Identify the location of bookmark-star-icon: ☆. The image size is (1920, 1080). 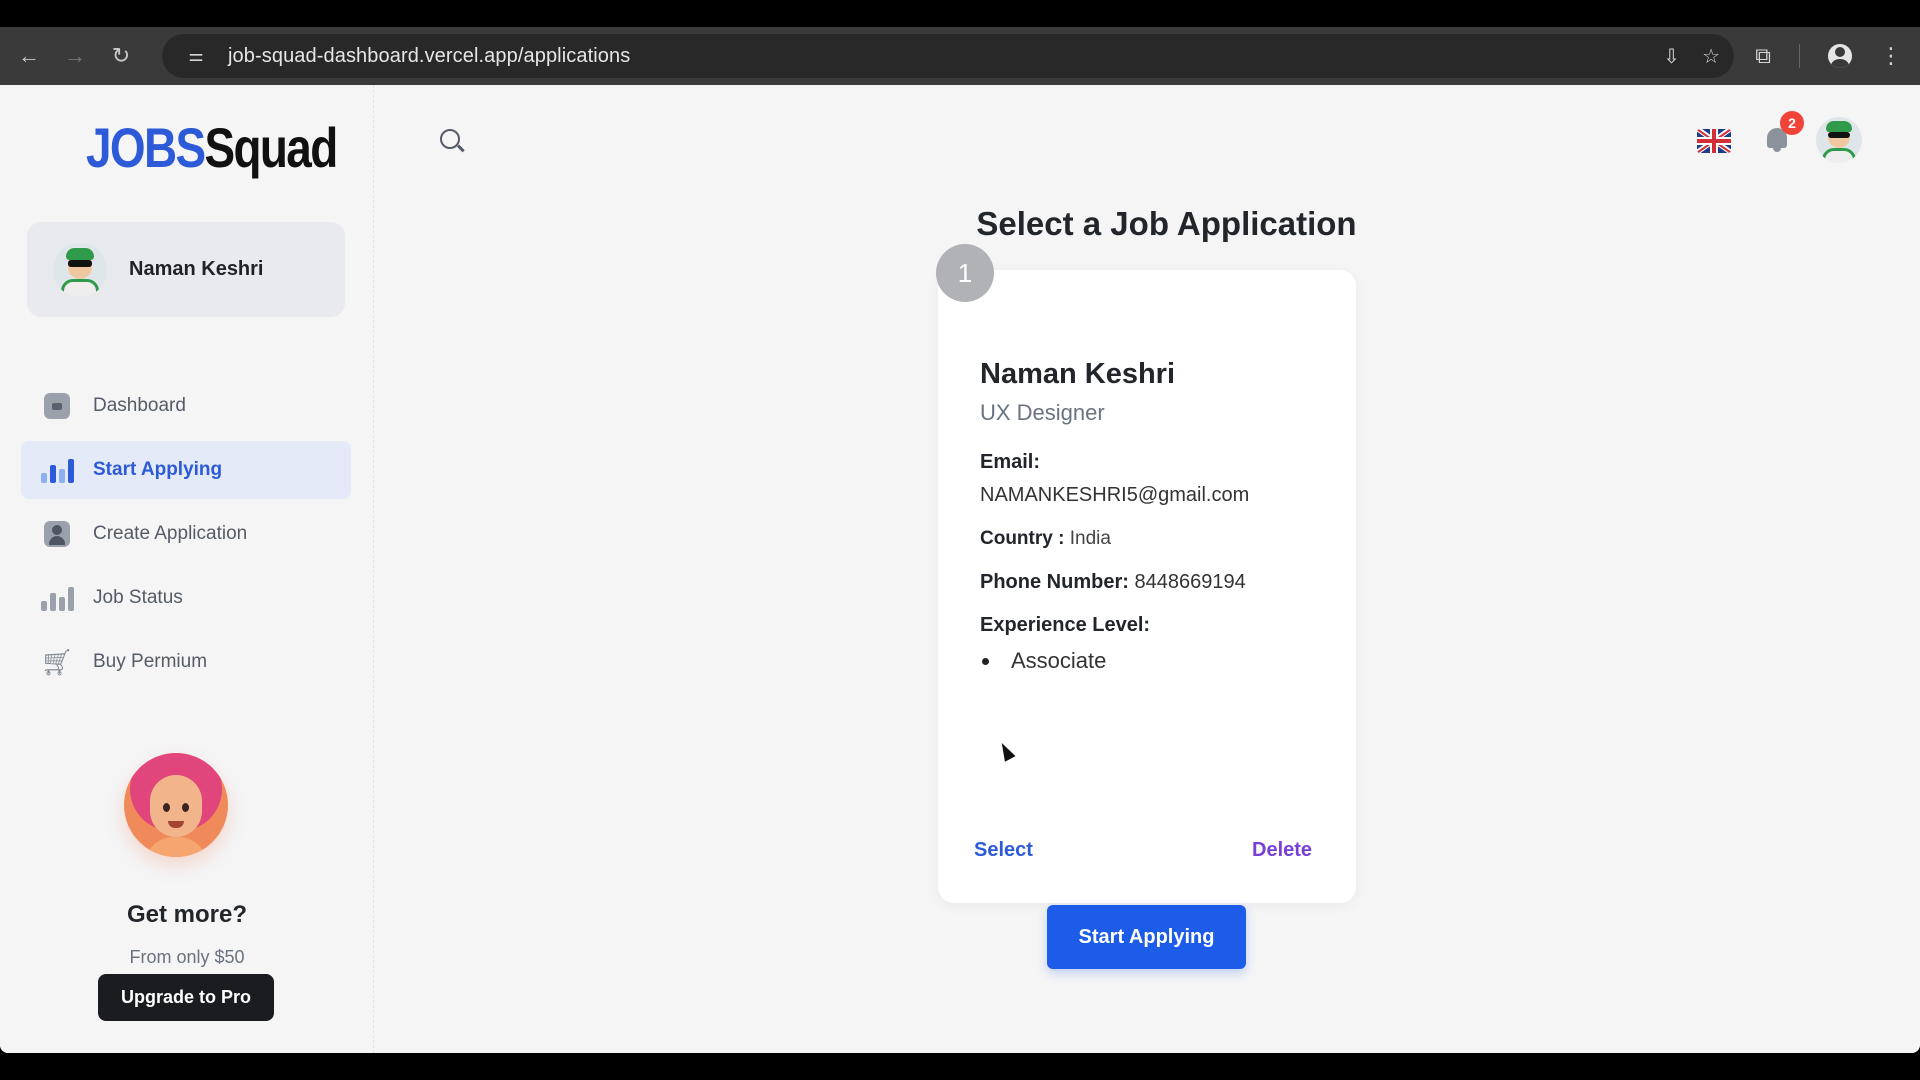
(1711, 56).